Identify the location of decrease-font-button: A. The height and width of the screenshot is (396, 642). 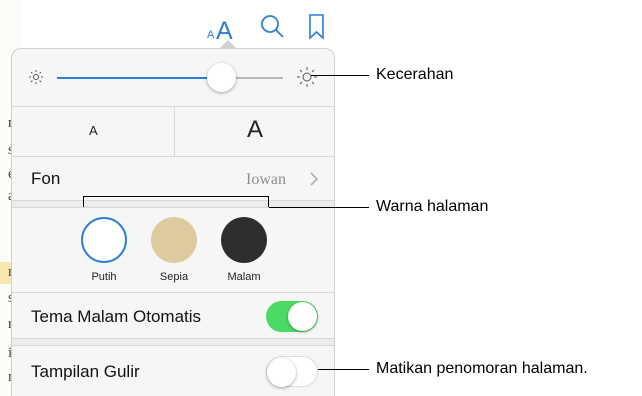
(93, 131).